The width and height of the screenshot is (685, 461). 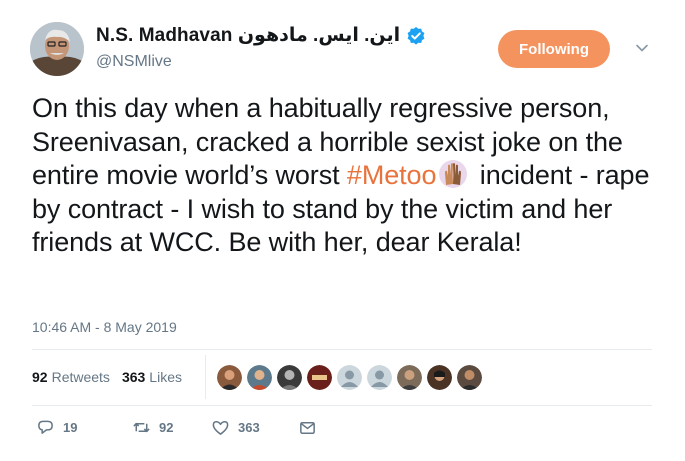 What do you see at coordinates (379, 377) in the screenshot?
I see `liker-avatar-6-default` at bounding box center [379, 377].